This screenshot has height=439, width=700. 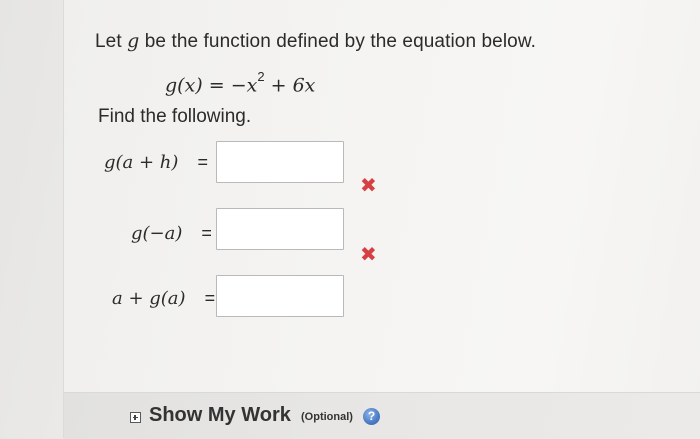 I want to click on optional-label: (Optional), so click(x=327, y=417).